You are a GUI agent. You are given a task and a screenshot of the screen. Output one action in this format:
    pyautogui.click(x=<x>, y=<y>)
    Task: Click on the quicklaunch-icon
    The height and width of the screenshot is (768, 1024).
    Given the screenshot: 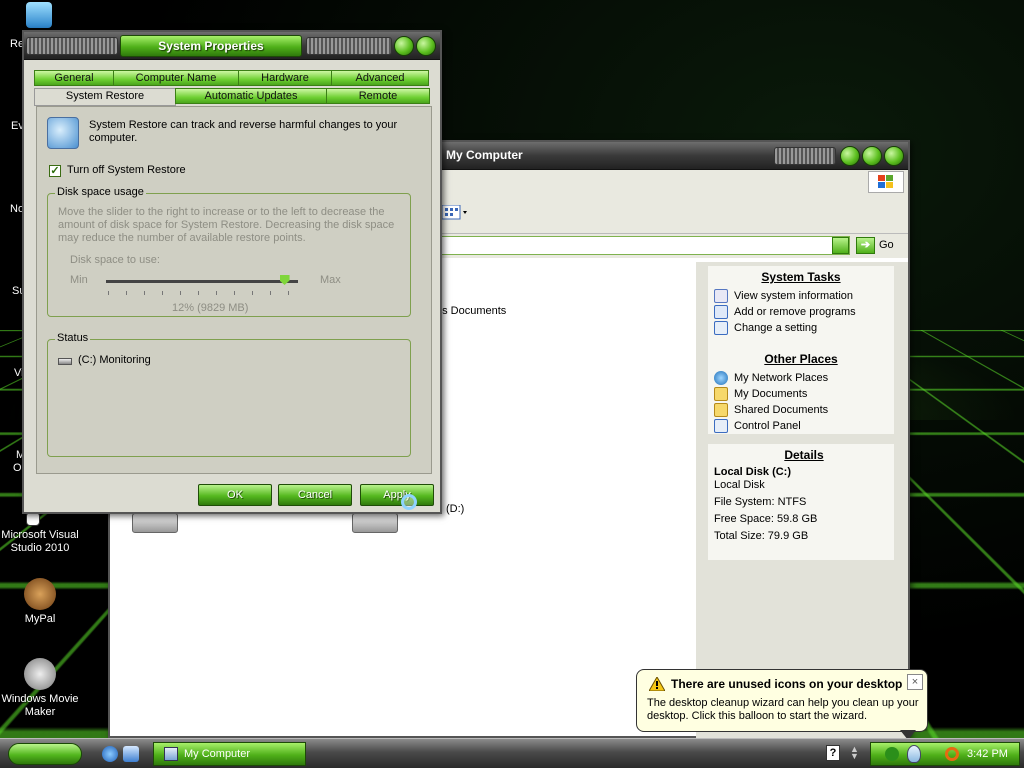 What is the action you would take?
    pyautogui.click(x=131, y=754)
    